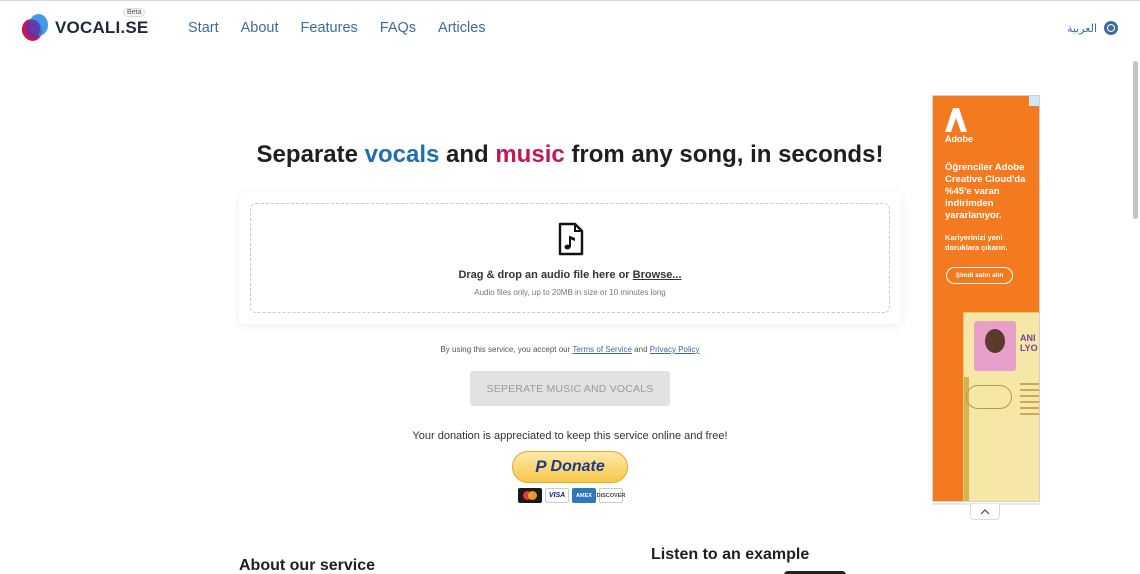 The width and height of the screenshot is (1140, 574). I want to click on beta-badge: Beta, so click(134, 12).